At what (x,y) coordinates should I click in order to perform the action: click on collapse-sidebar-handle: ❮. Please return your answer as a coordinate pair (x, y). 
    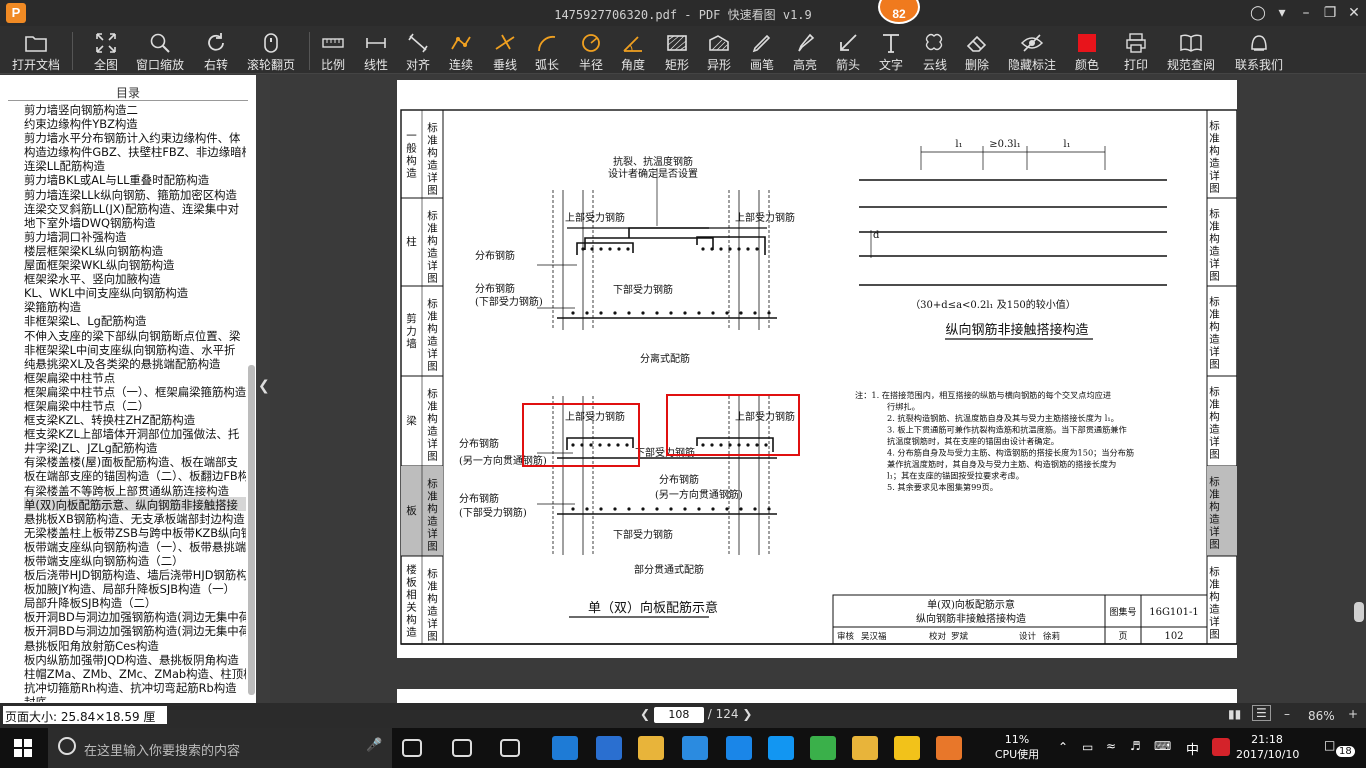
    Looking at the image, I should click on (263, 389).